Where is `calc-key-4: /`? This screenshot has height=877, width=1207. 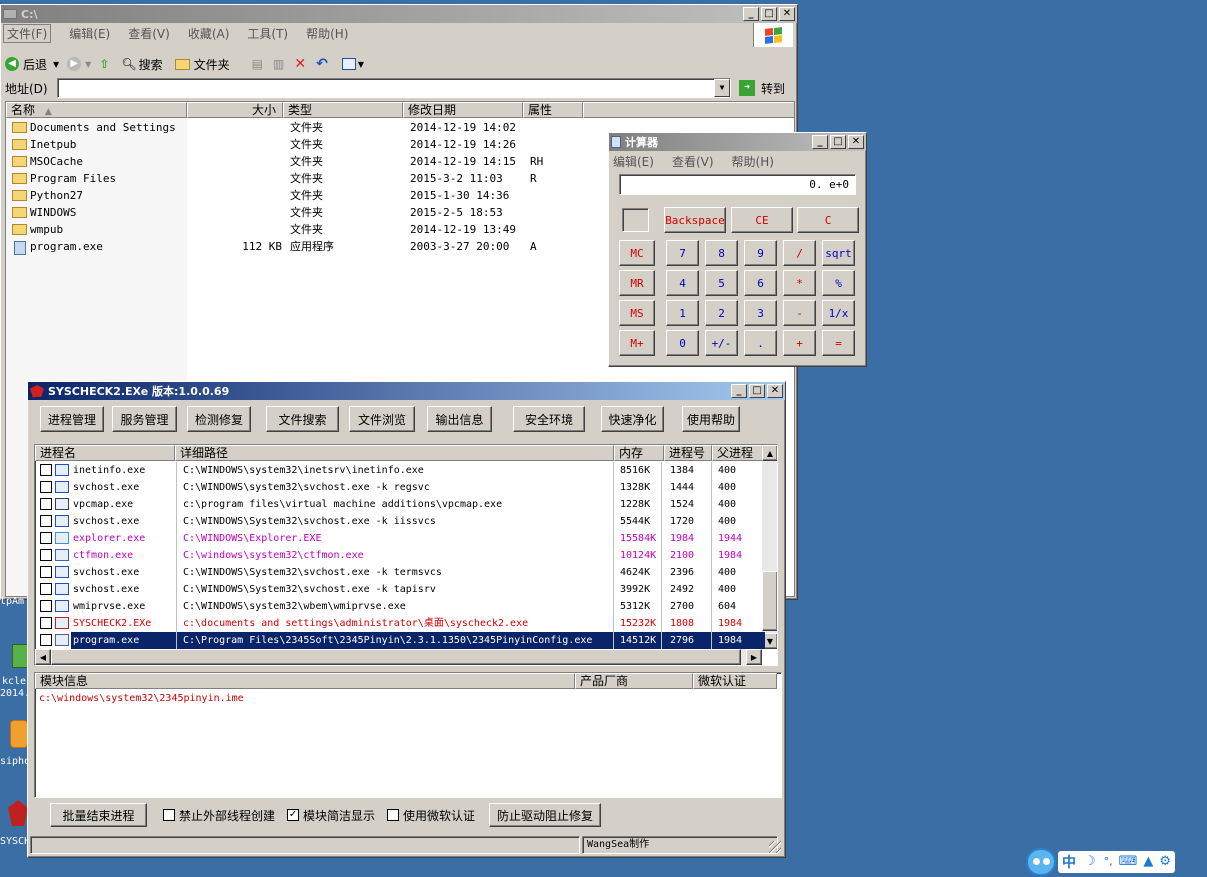 calc-key-4: / is located at coordinates (799, 253).